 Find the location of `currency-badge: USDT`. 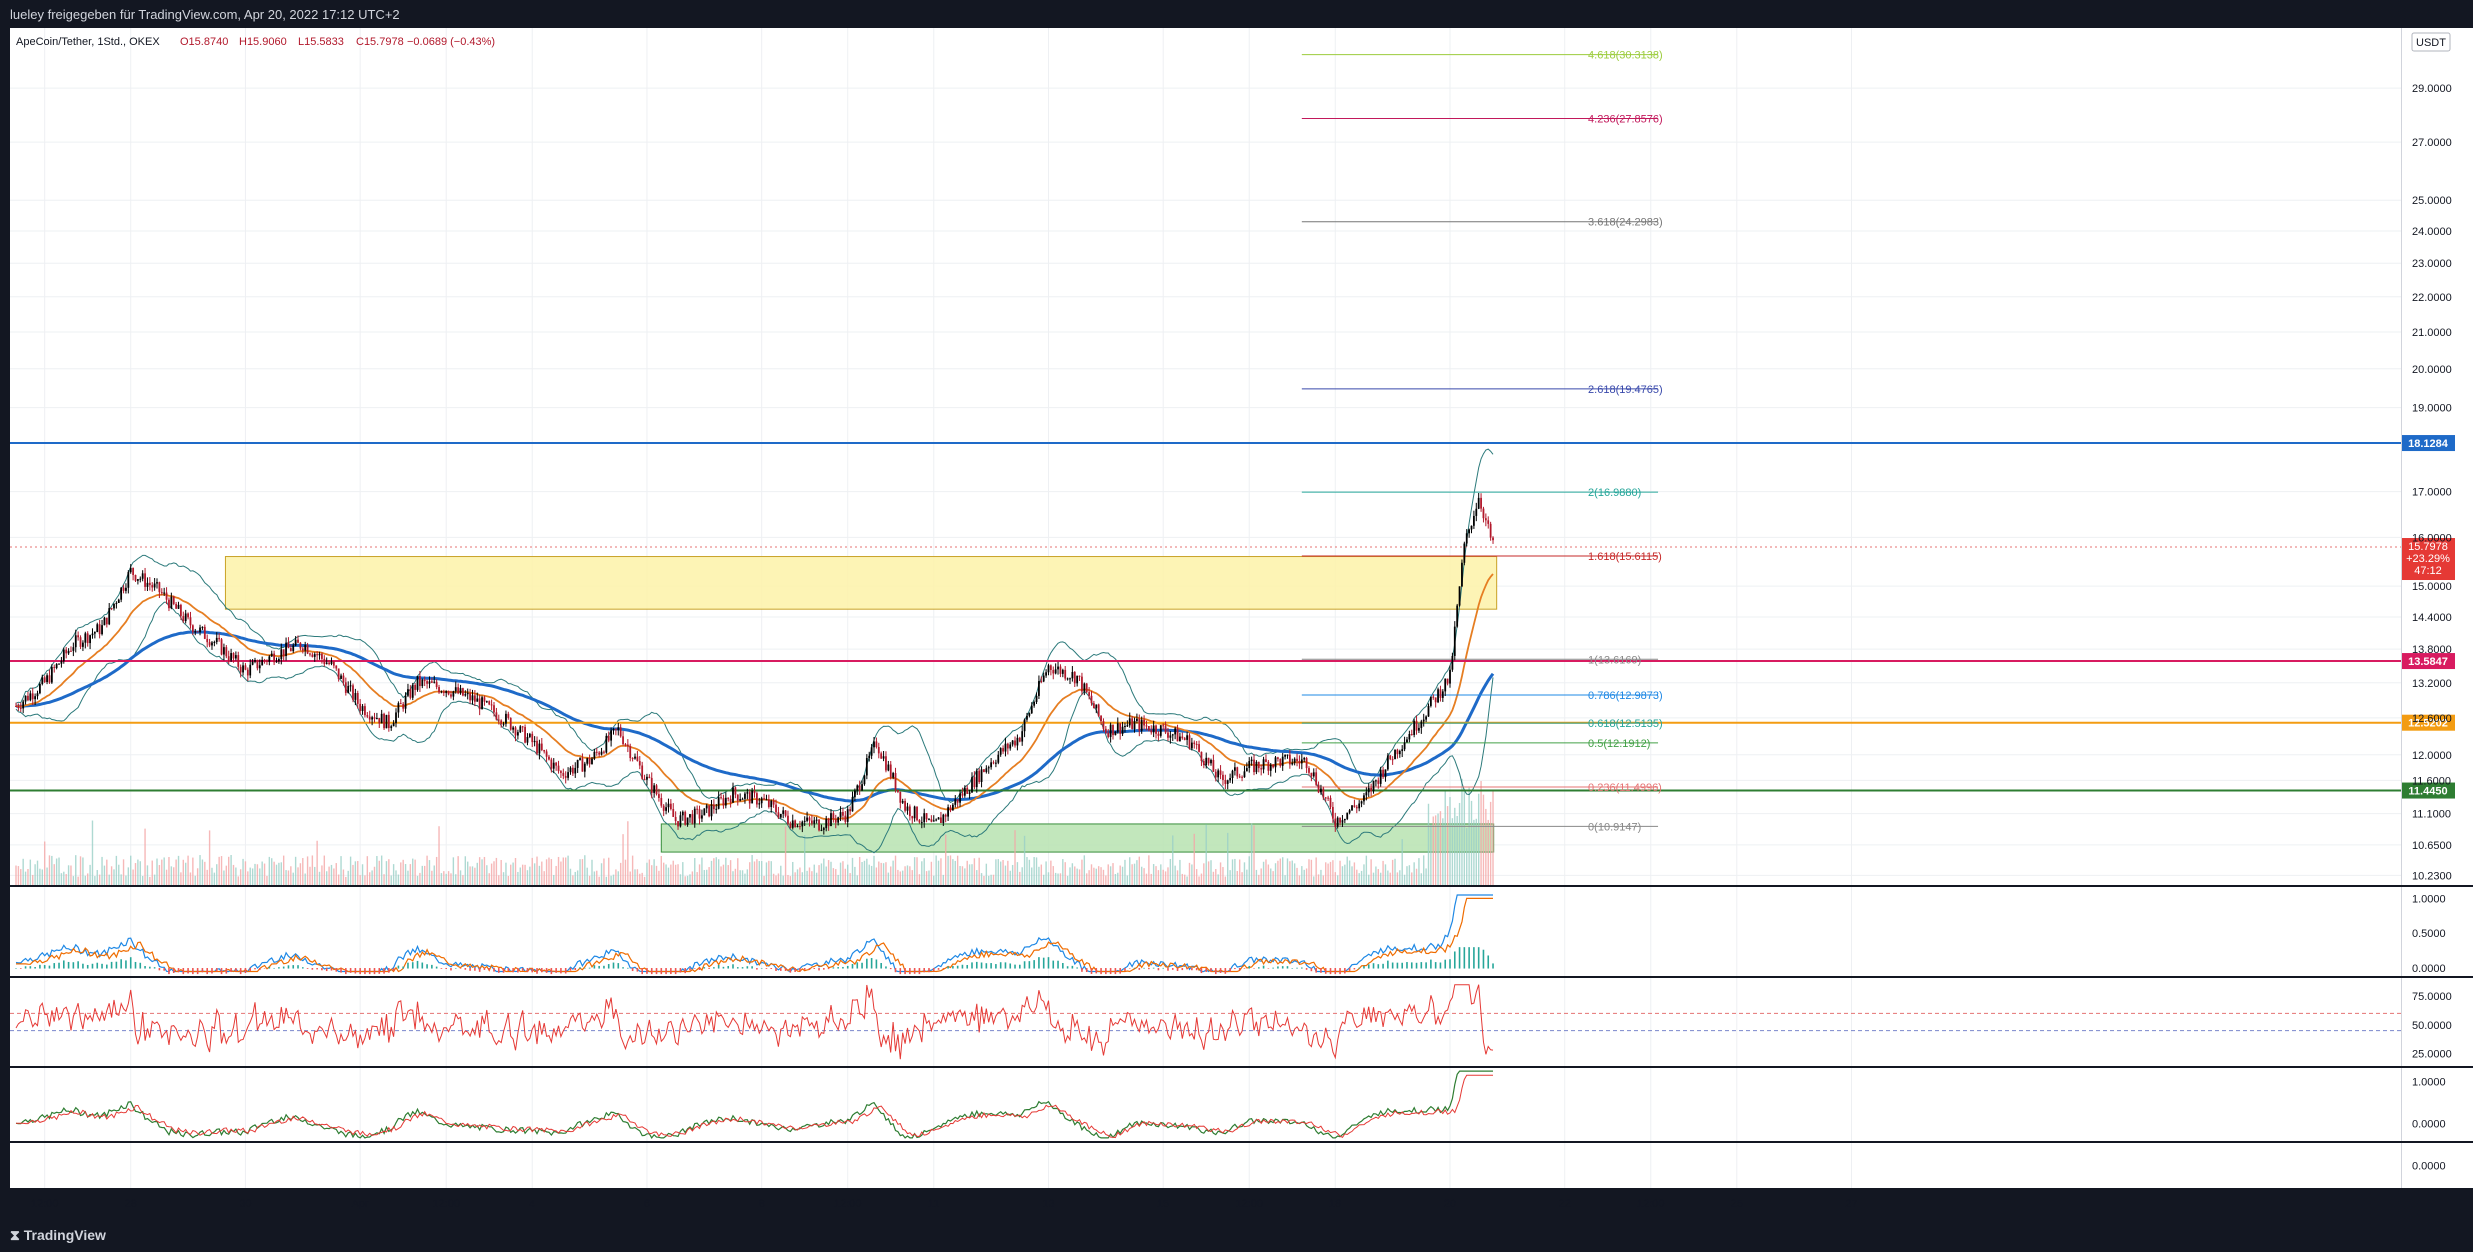

currency-badge: USDT is located at coordinates (2431, 42).